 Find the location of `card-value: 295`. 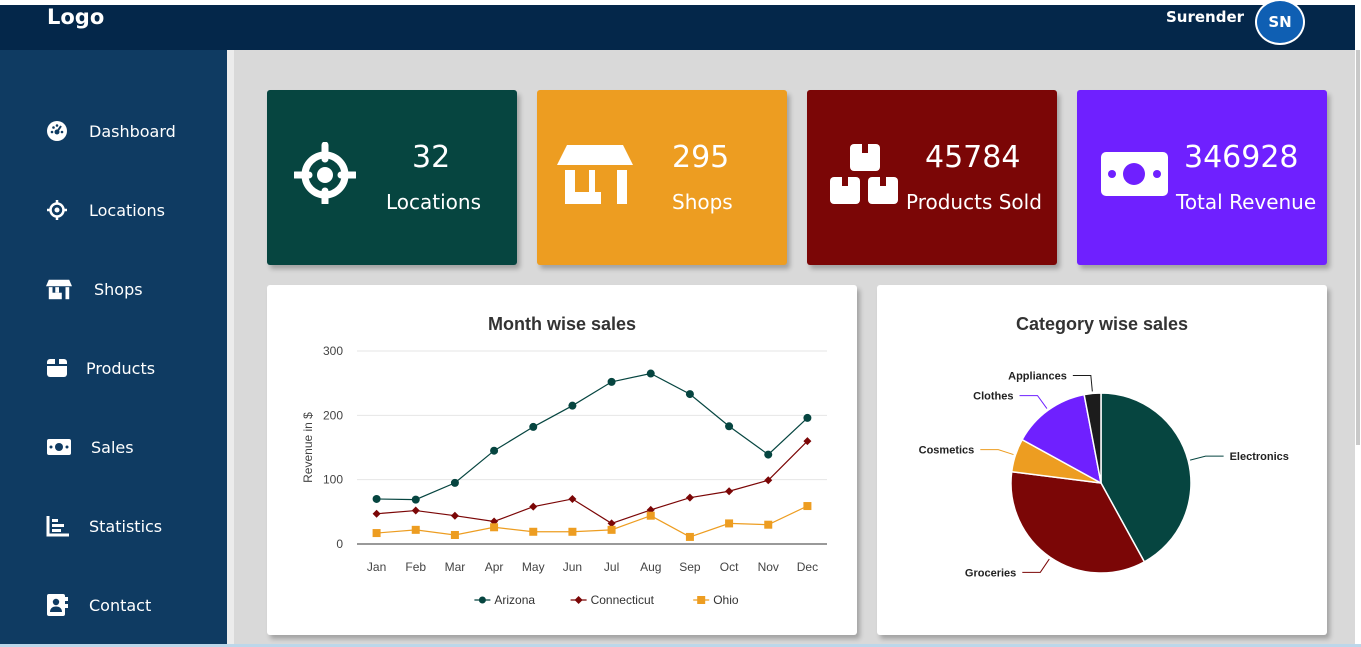

card-value: 295 is located at coordinates (701, 157).